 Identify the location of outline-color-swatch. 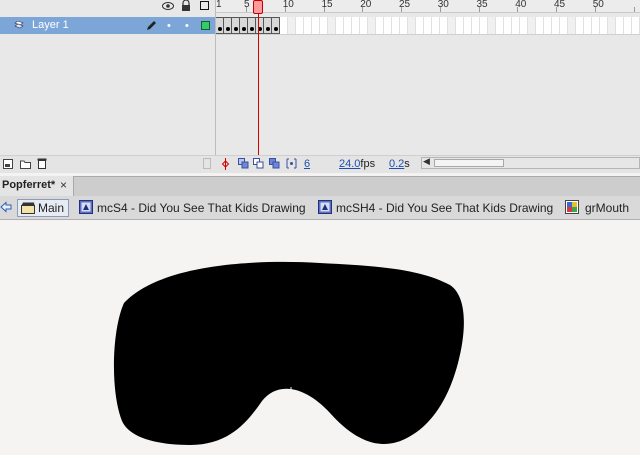
(205, 25).